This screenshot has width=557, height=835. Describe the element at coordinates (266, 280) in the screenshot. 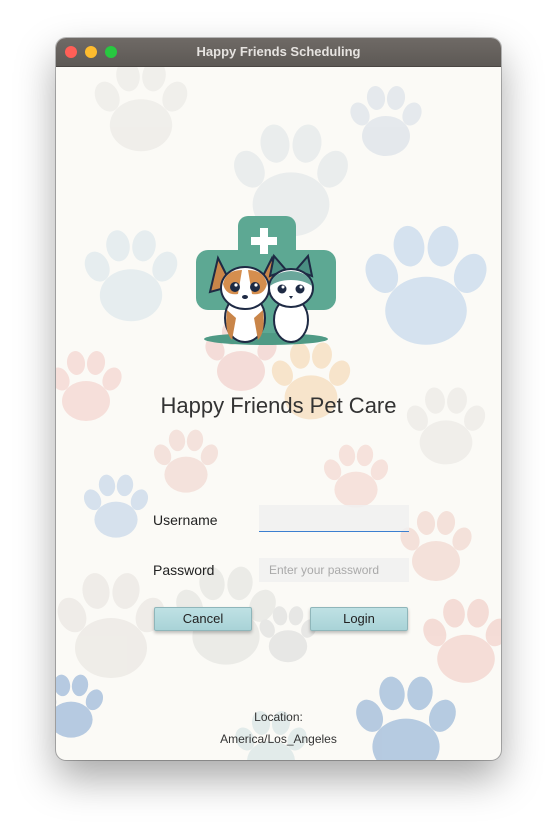

I see `pet-care-logo-icon` at that location.